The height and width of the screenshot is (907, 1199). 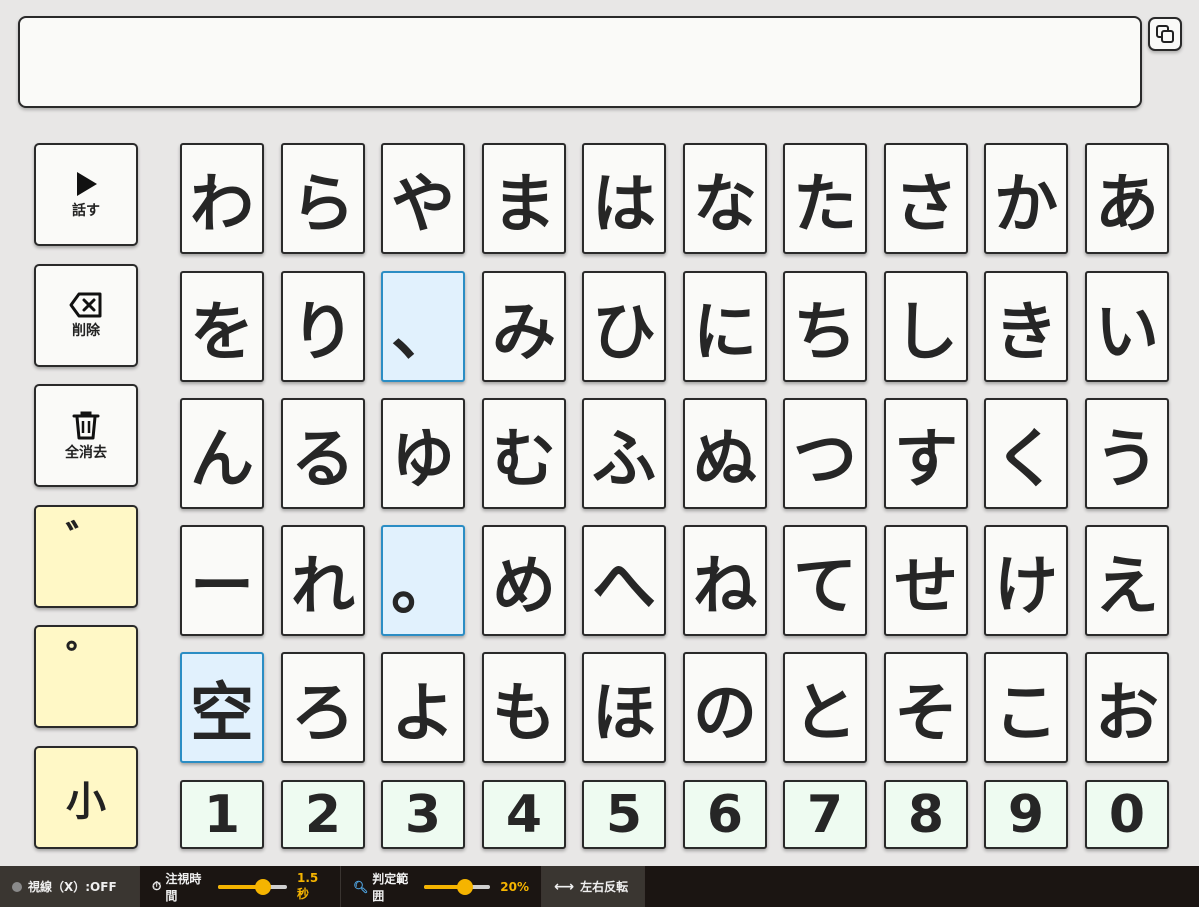 What do you see at coordinates (85, 304) in the screenshot?
I see `backspace-icon` at bounding box center [85, 304].